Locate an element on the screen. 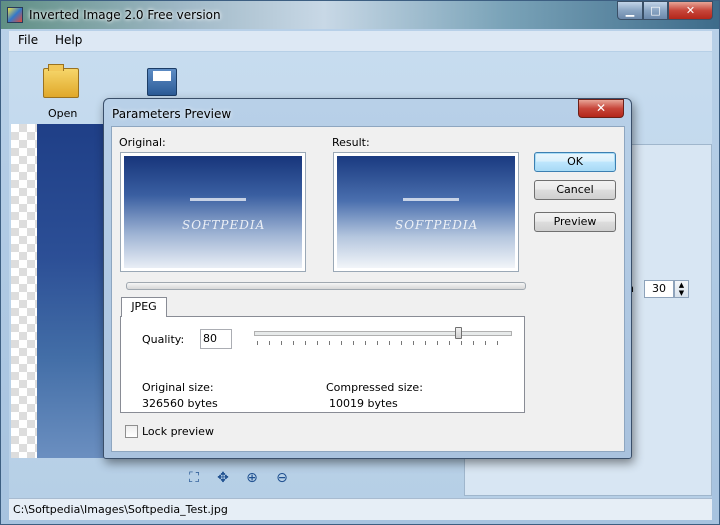 The width and height of the screenshot is (720, 525). minimize-button: ▁ is located at coordinates (630, 10).